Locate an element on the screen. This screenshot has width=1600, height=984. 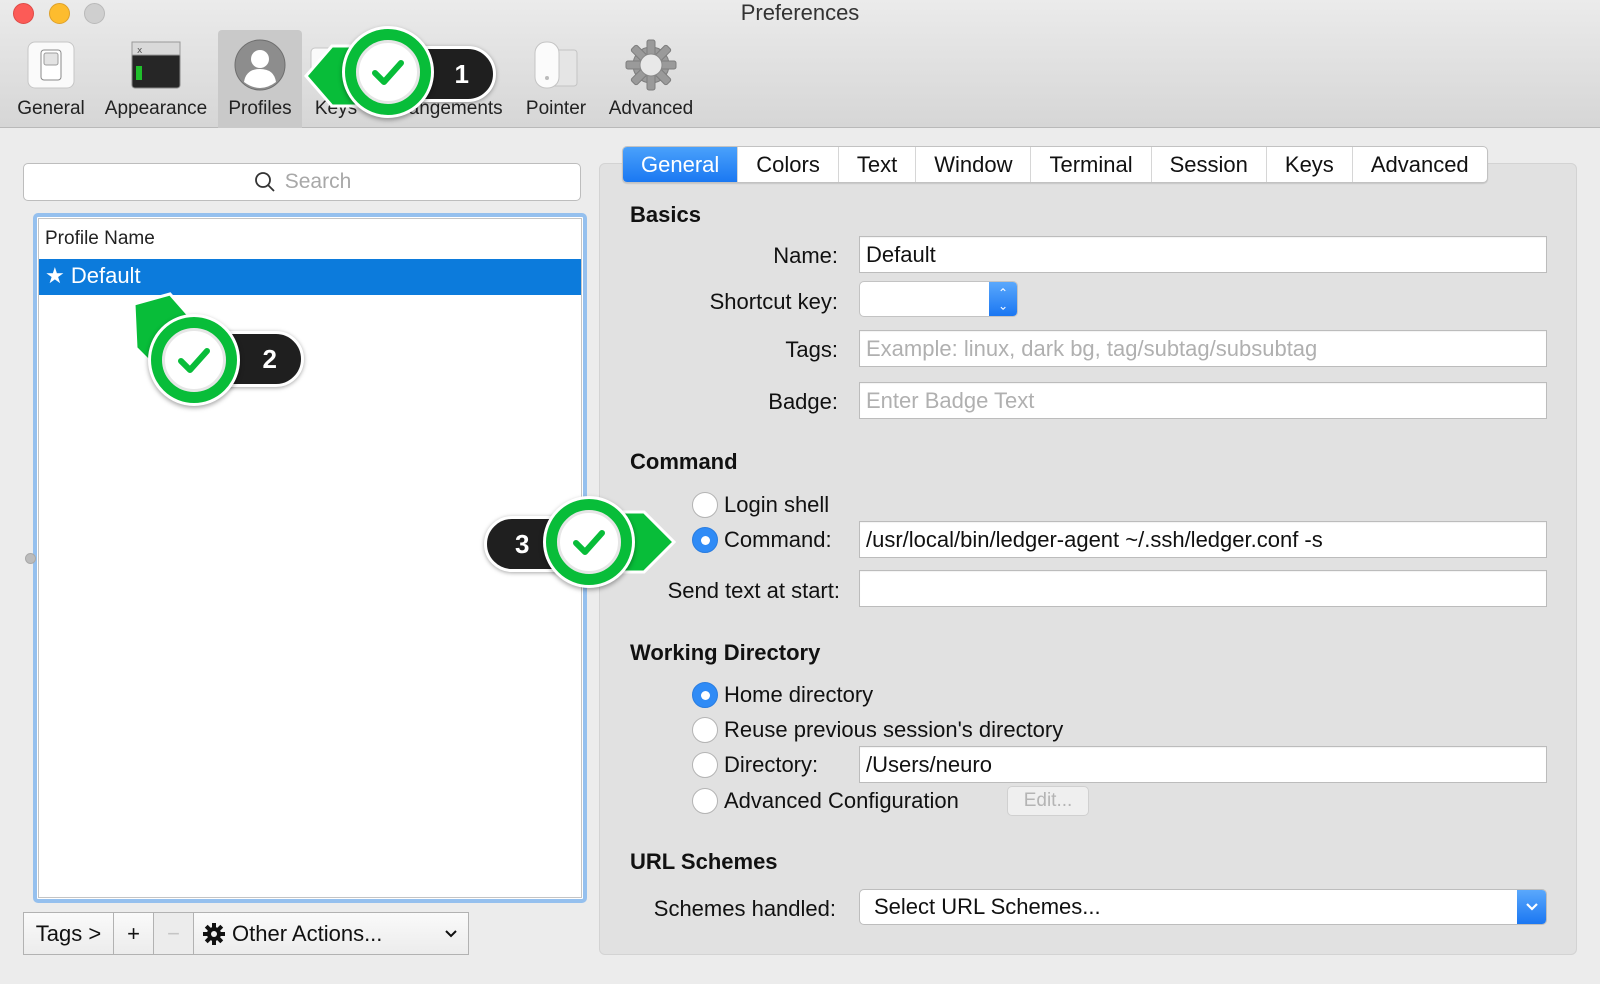
radio-home-directory: Home directory is located at coordinates (782, 695).